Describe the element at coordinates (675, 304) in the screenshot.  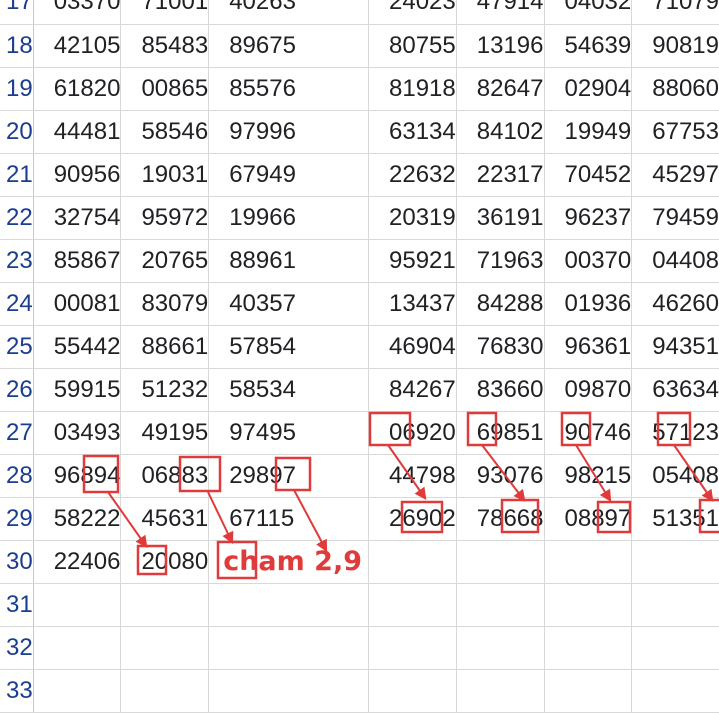
I see `grid-cell: 46260` at that location.